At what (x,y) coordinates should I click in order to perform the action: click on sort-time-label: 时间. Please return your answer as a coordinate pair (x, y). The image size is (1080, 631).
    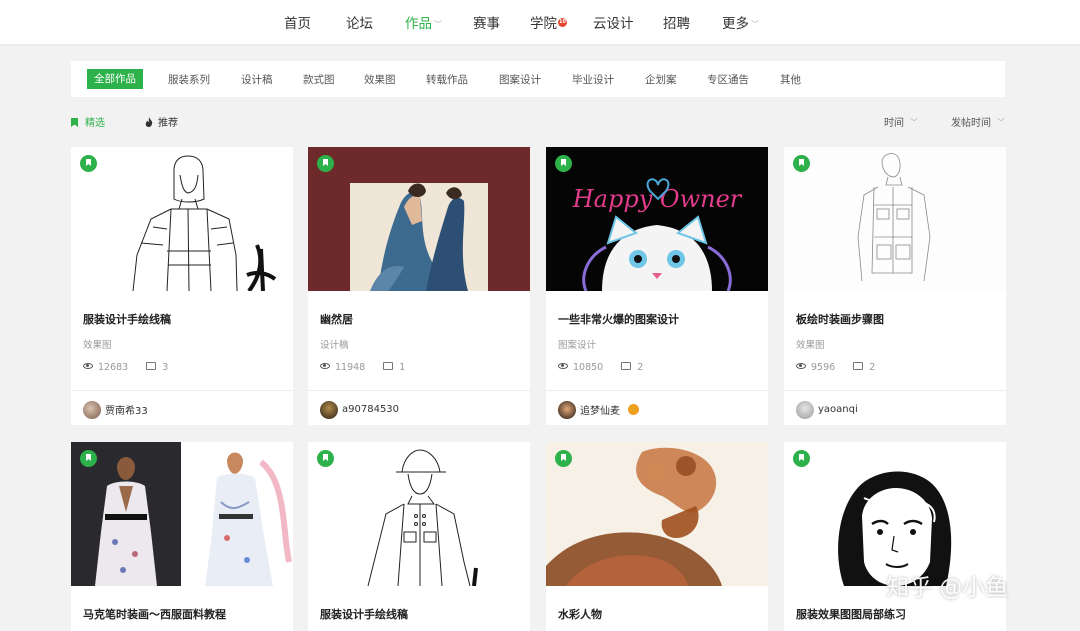
    Looking at the image, I should click on (894, 123).